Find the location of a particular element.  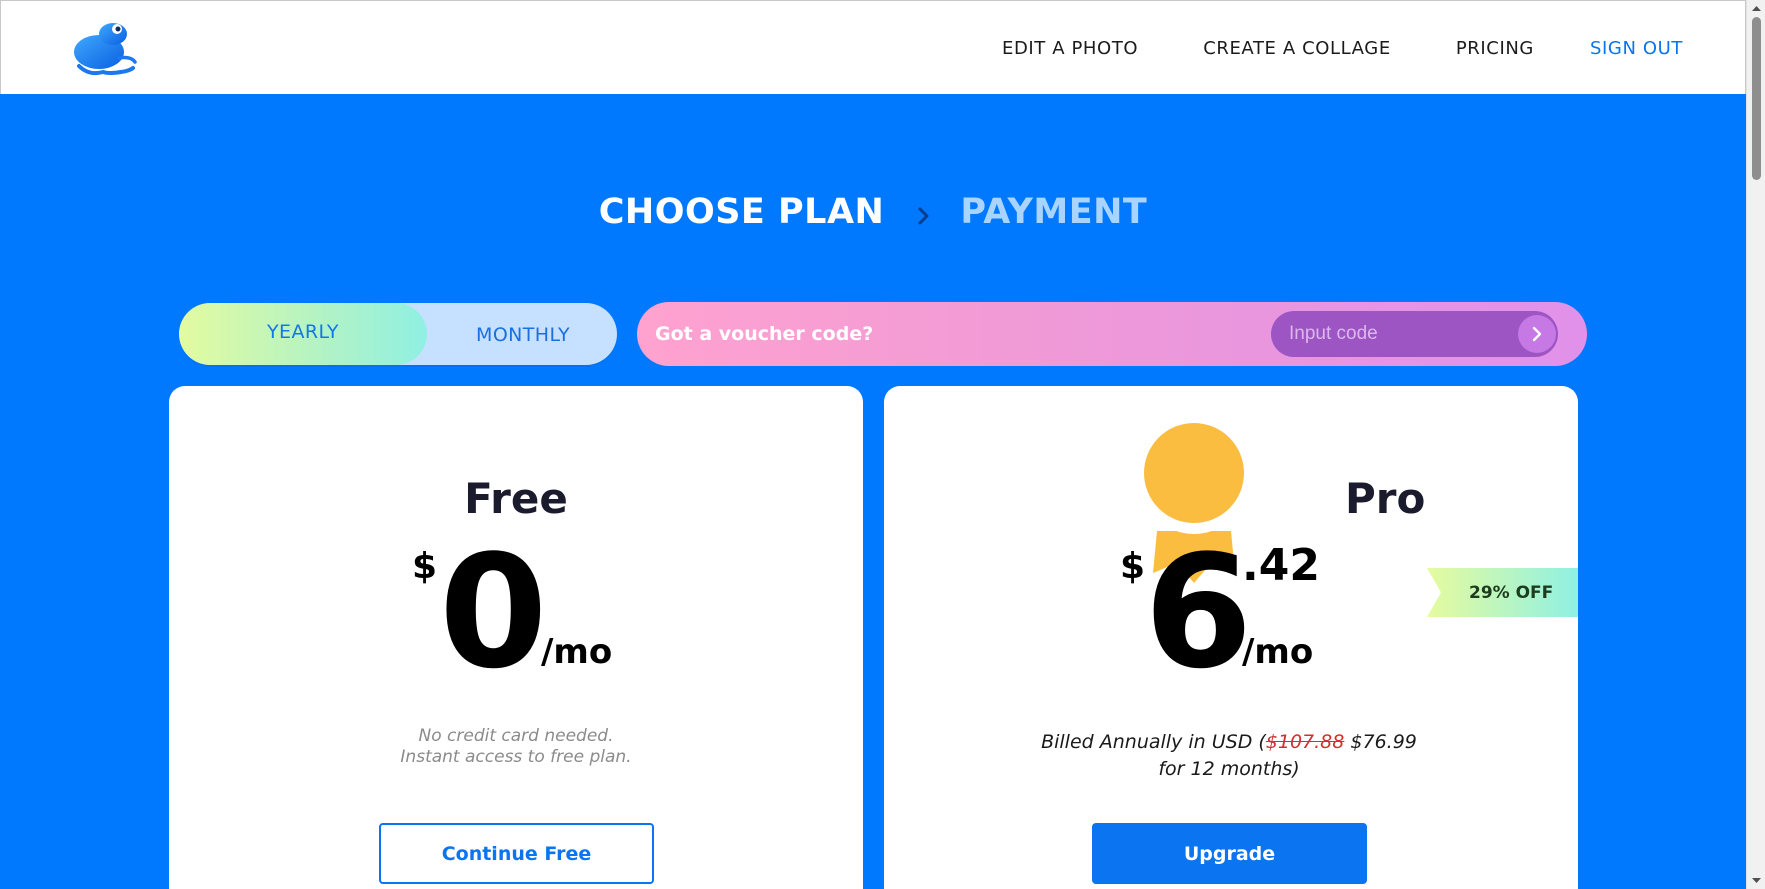

discount-badge-label: 29% OFF is located at coordinates (1511, 592).